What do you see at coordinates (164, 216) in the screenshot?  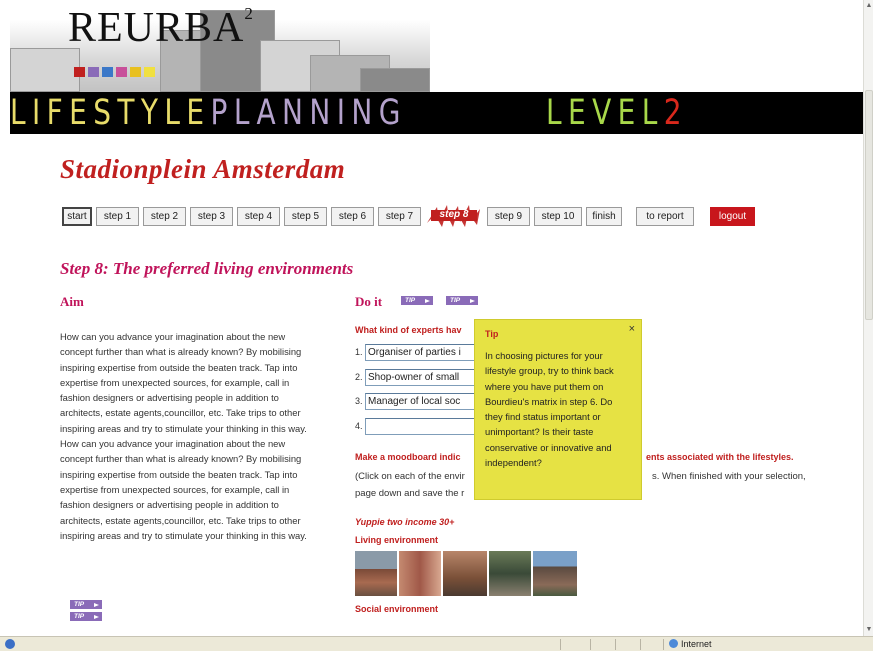 I see `nav-step-2-button: step 2` at bounding box center [164, 216].